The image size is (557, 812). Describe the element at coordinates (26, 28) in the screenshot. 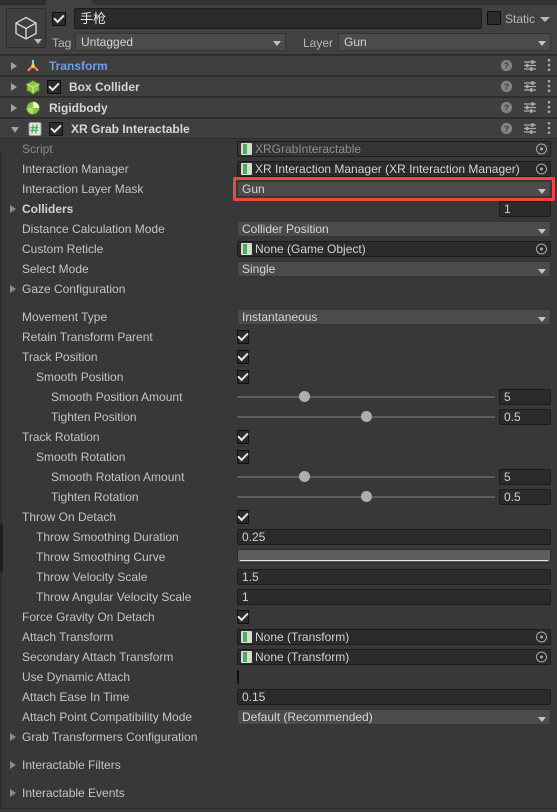

I see `cube-icon` at that location.